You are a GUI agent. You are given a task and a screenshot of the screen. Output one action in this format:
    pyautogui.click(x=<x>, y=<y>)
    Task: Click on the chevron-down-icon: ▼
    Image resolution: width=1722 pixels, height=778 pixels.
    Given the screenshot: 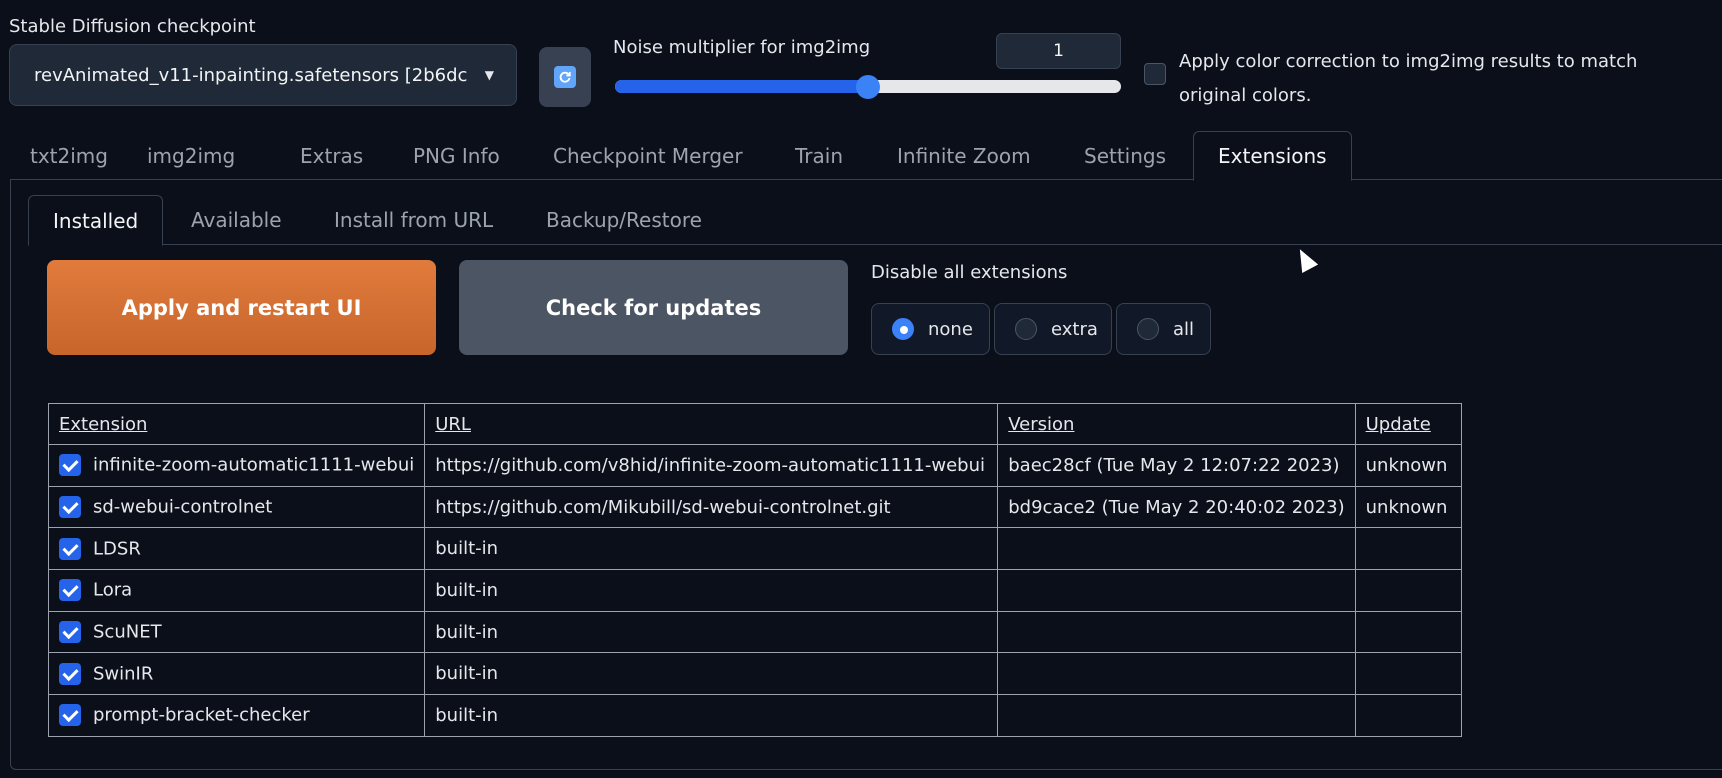 What is the action you would take?
    pyautogui.click(x=489, y=75)
    